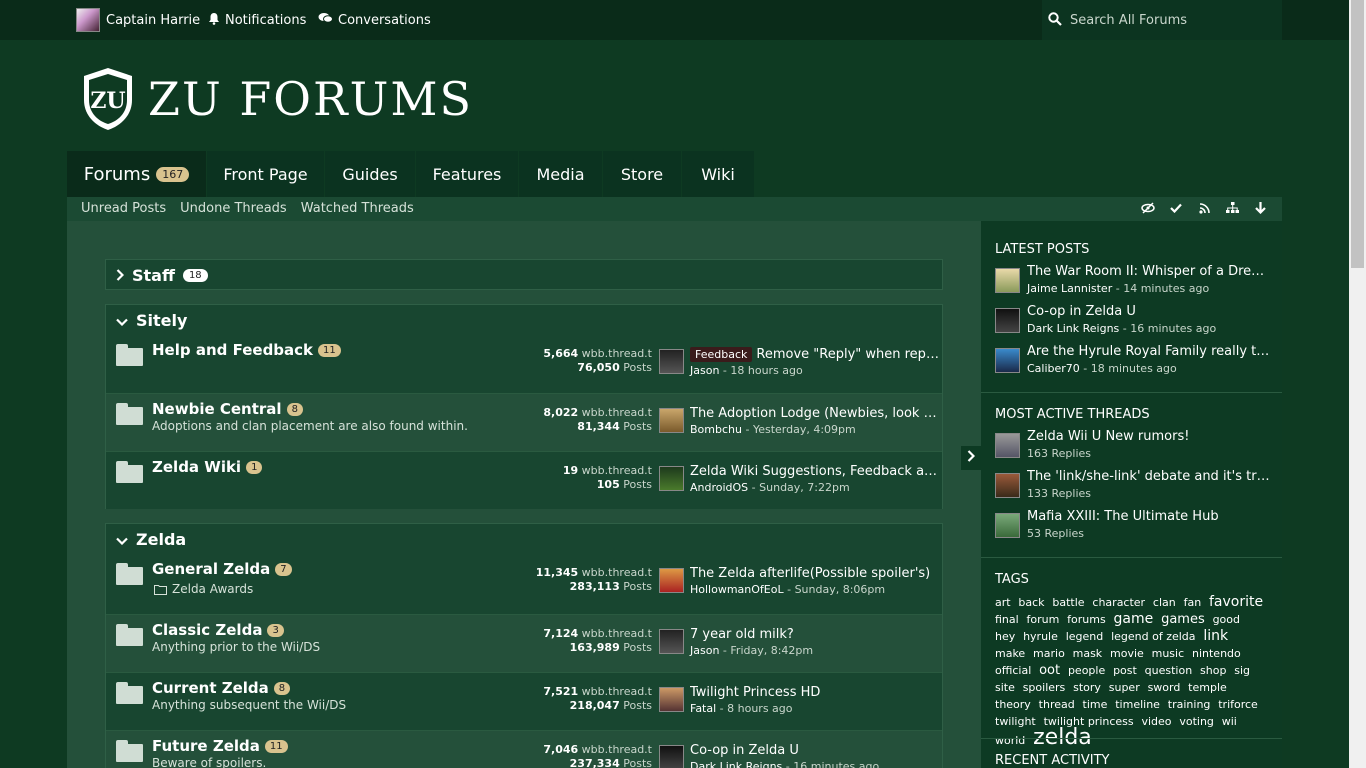 The image size is (1366, 768). Describe the element at coordinates (1088, 653) in the screenshot. I see `tag-link: mask` at that location.